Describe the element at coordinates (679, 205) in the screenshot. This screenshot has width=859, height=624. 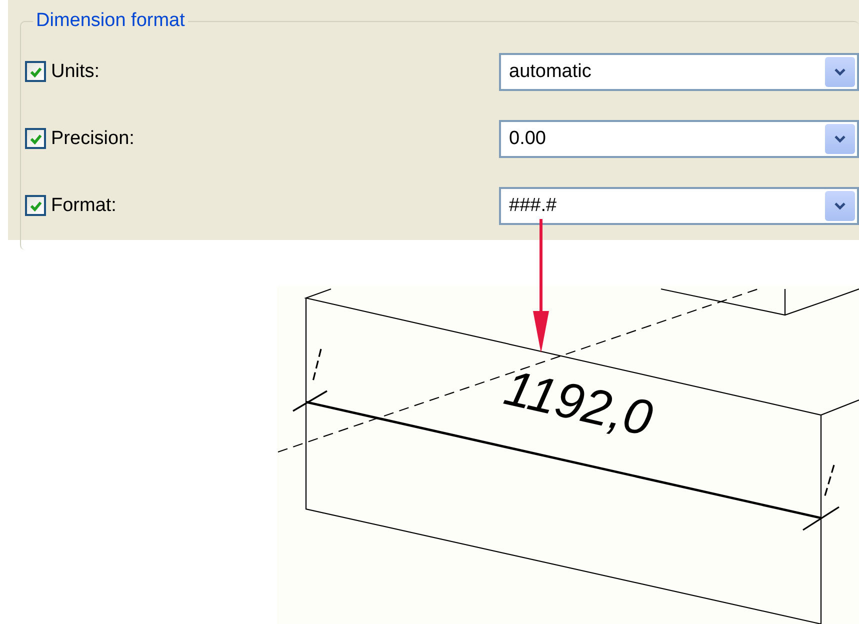
I see `dropdown: ###.#` at that location.